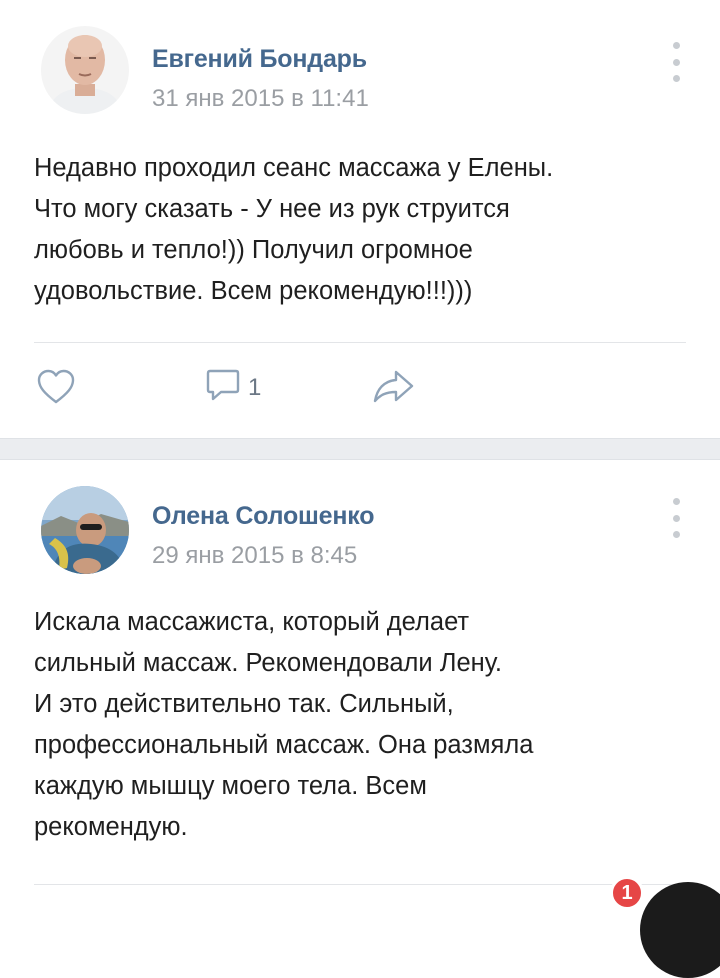  What do you see at coordinates (253, 250) in the screenshot?
I see `post-text-line: любовь и тепло!)) Получил огромное` at bounding box center [253, 250].